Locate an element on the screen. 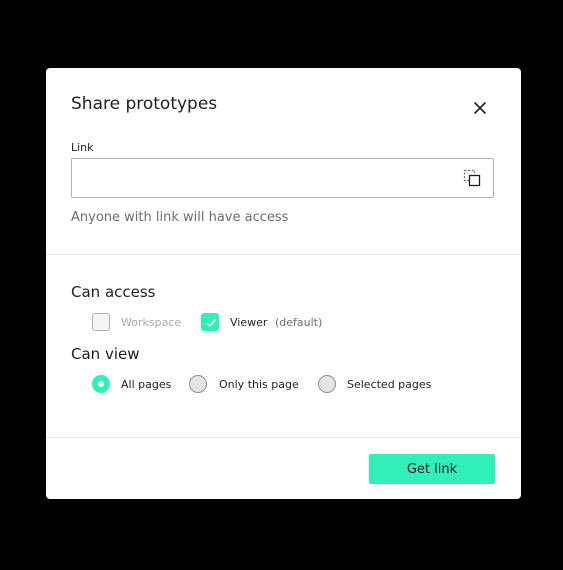 The width and height of the screenshot is (563, 570). can-access-heading: Can access is located at coordinates (113, 292).